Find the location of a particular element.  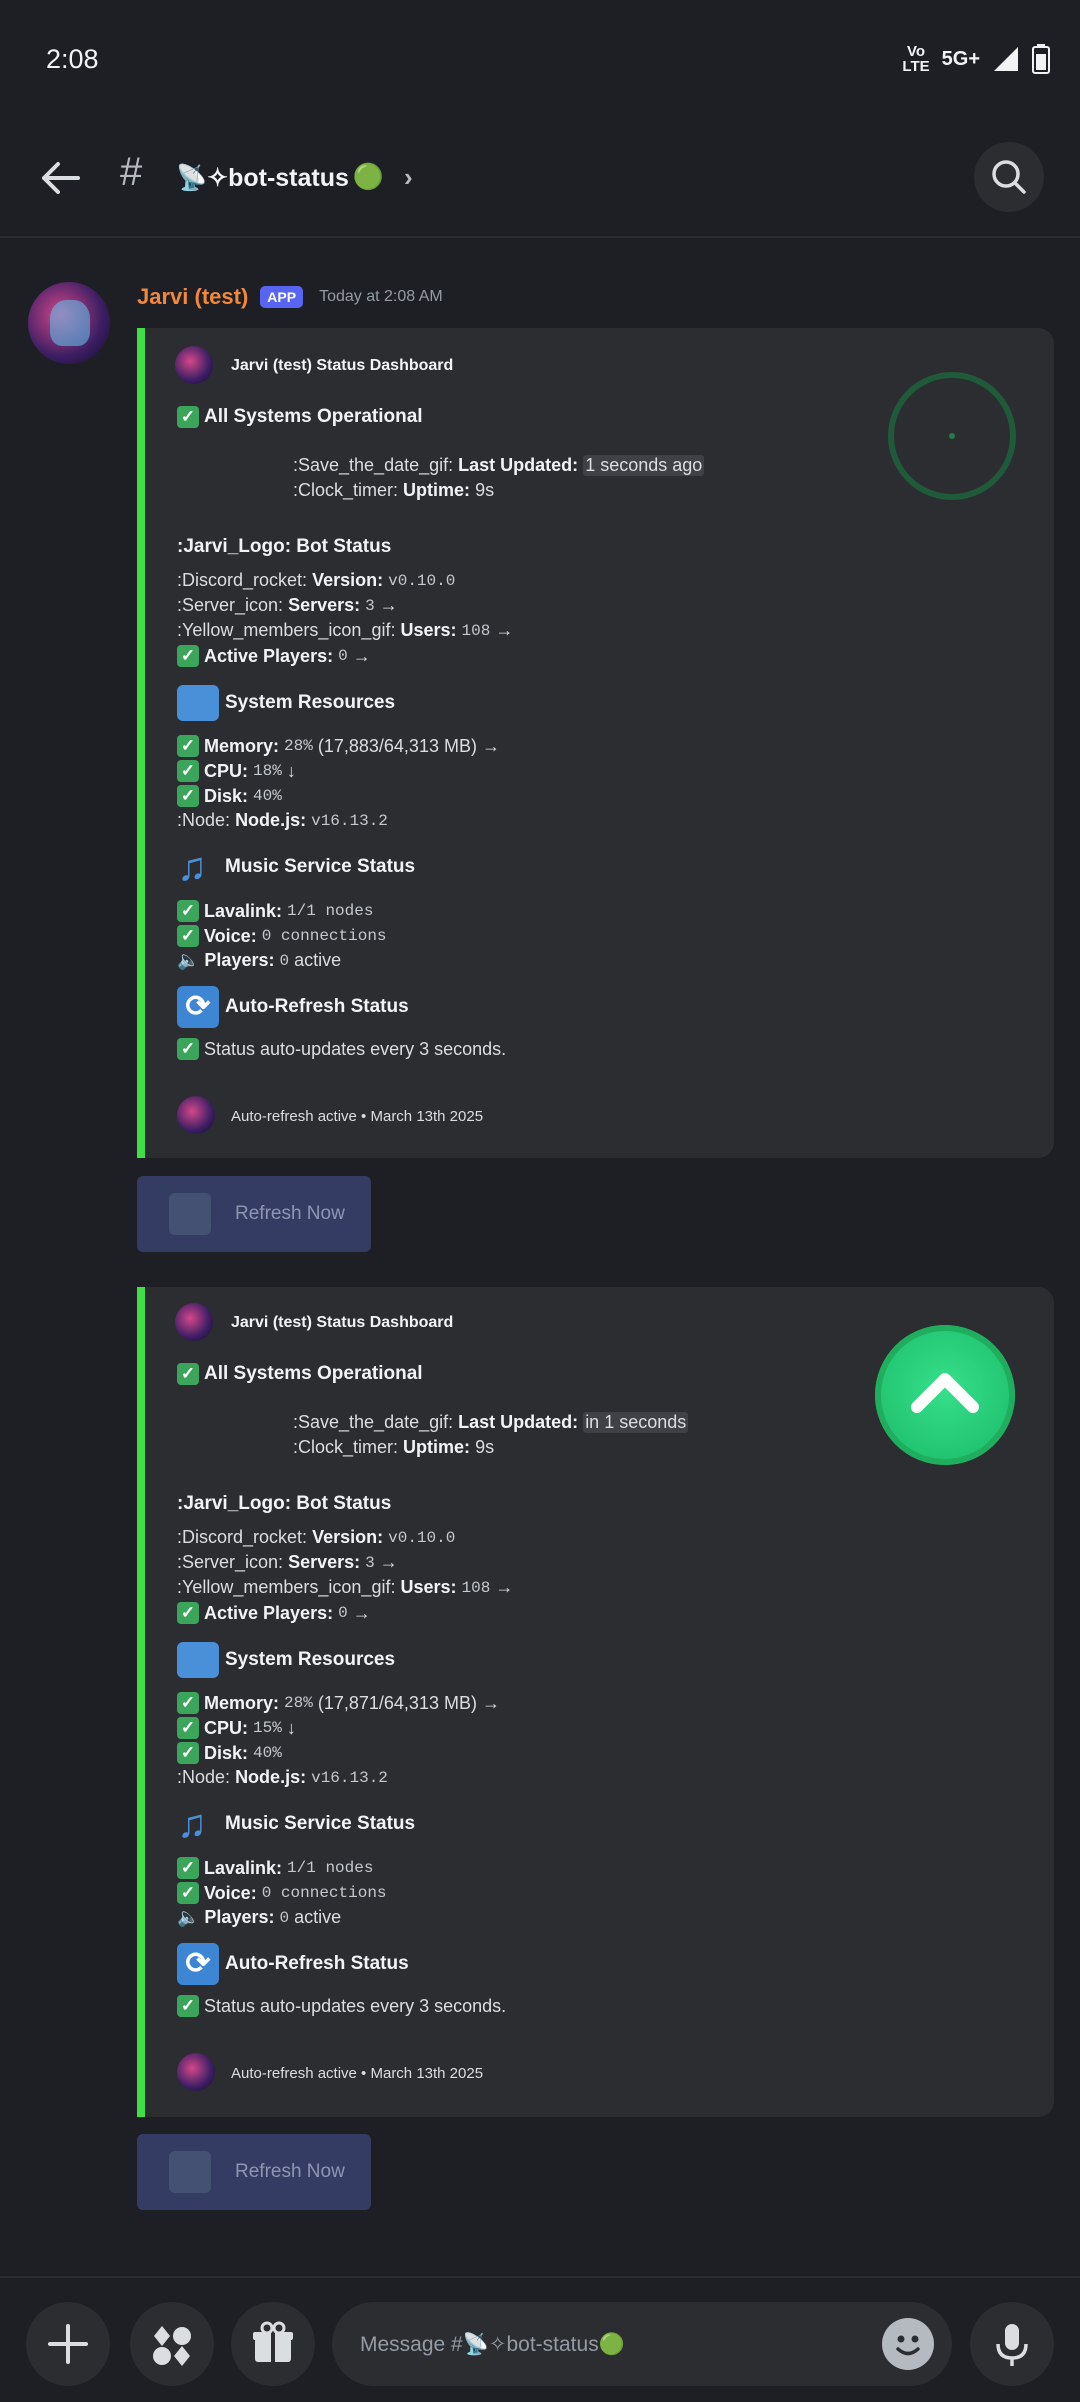

refresh-icon: ⟳ is located at coordinates (198, 1964).